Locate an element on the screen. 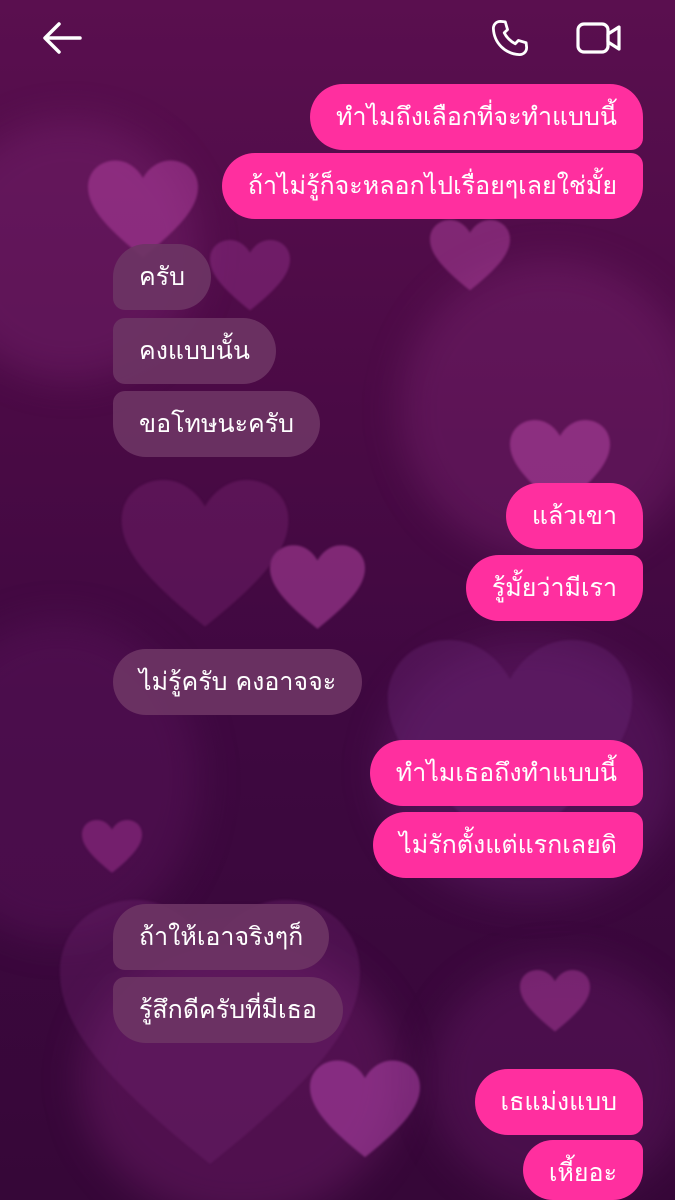 This screenshot has height=1200, width=675. incoming-message: รู้สึกดีครับที่มีเธอ is located at coordinates (228, 1010).